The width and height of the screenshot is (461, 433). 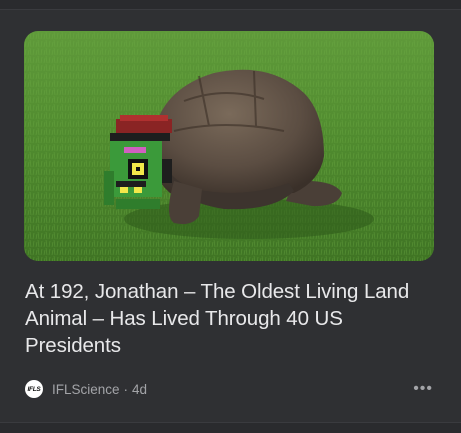 I want to click on article-age: 4d, so click(x=140, y=389).